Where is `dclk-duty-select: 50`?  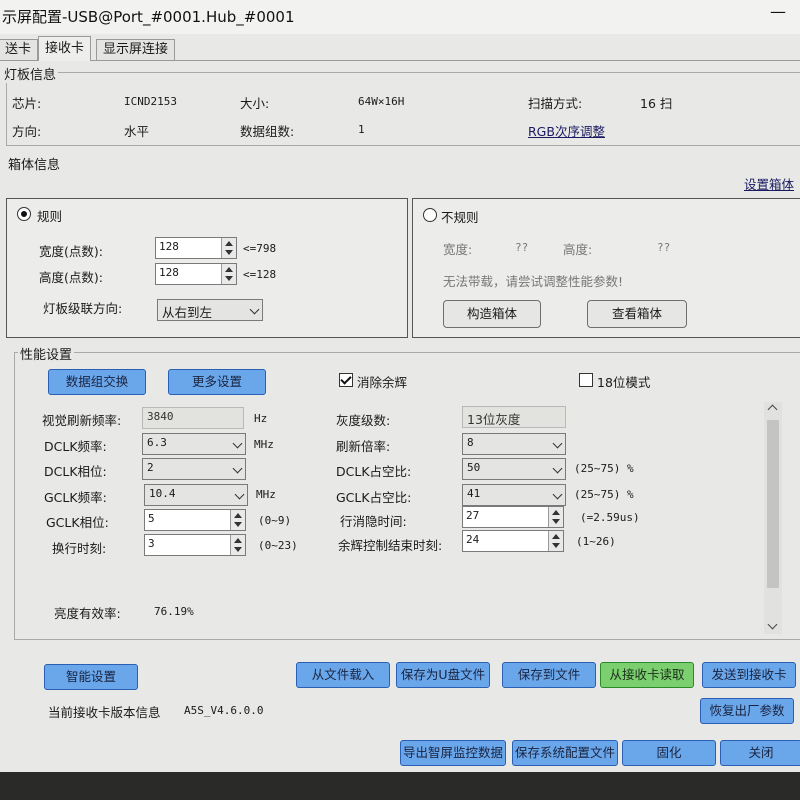 dclk-duty-select: 50 is located at coordinates (514, 469).